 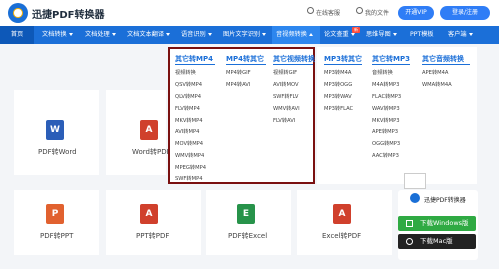 I want to click on download-mac-button: 下载Mac版, so click(x=437, y=241).